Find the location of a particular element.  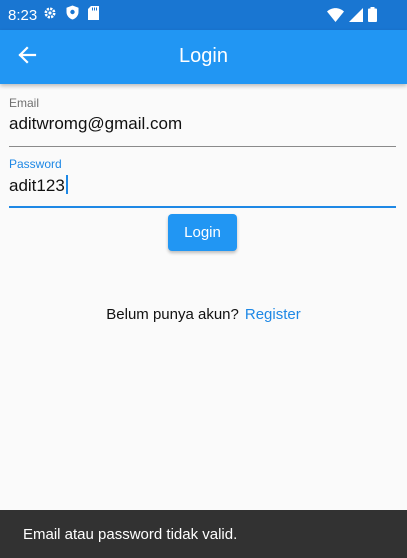

battery-icon is located at coordinates (372, 17).